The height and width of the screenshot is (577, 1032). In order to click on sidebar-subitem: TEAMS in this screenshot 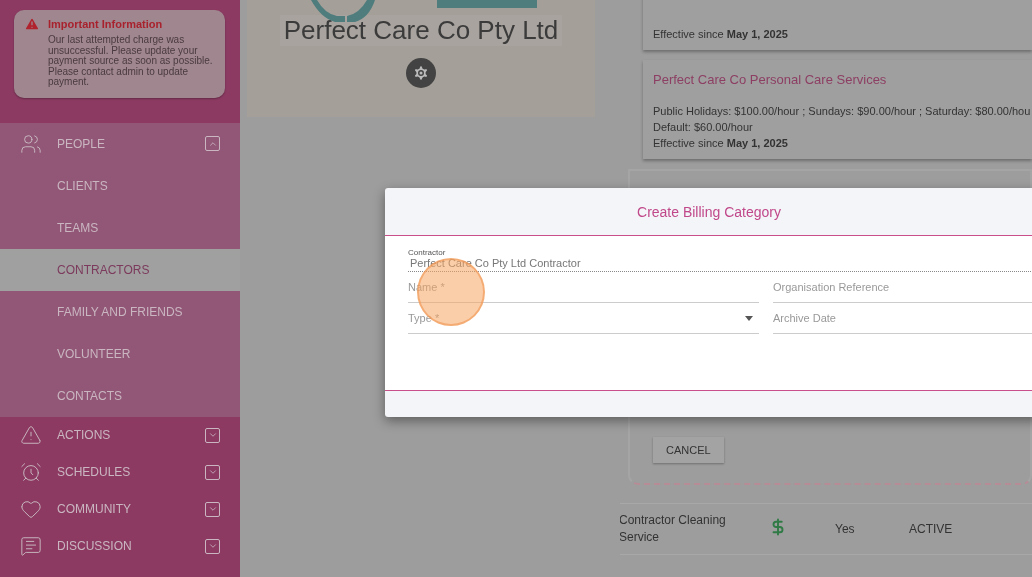, I will do `click(120, 227)`.